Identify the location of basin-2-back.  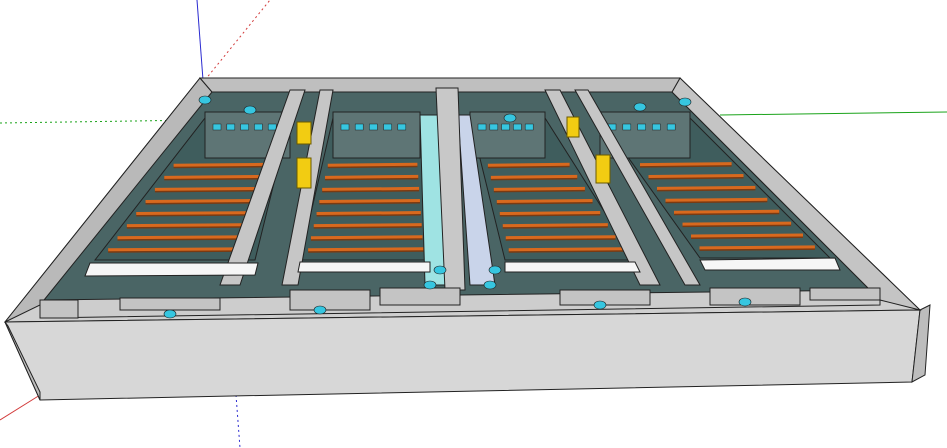
(376, 135).